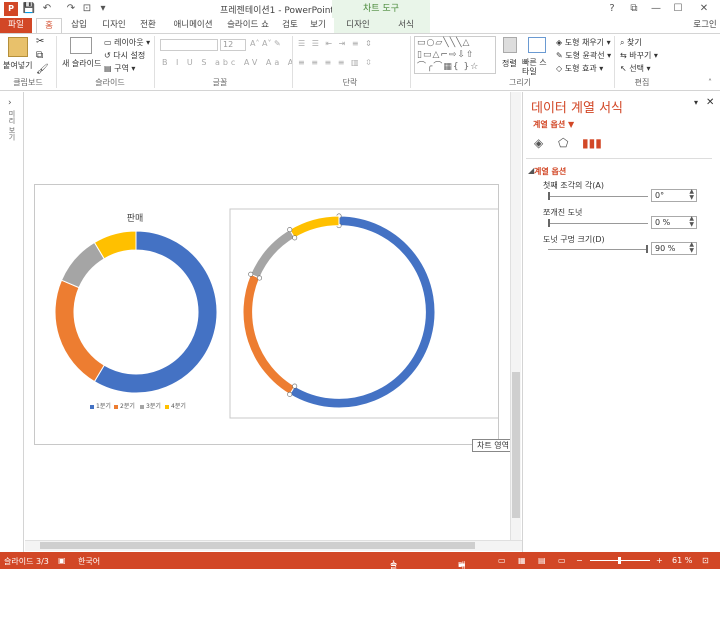  I want to click on copy-icon: ⧉, so click(39, 55).